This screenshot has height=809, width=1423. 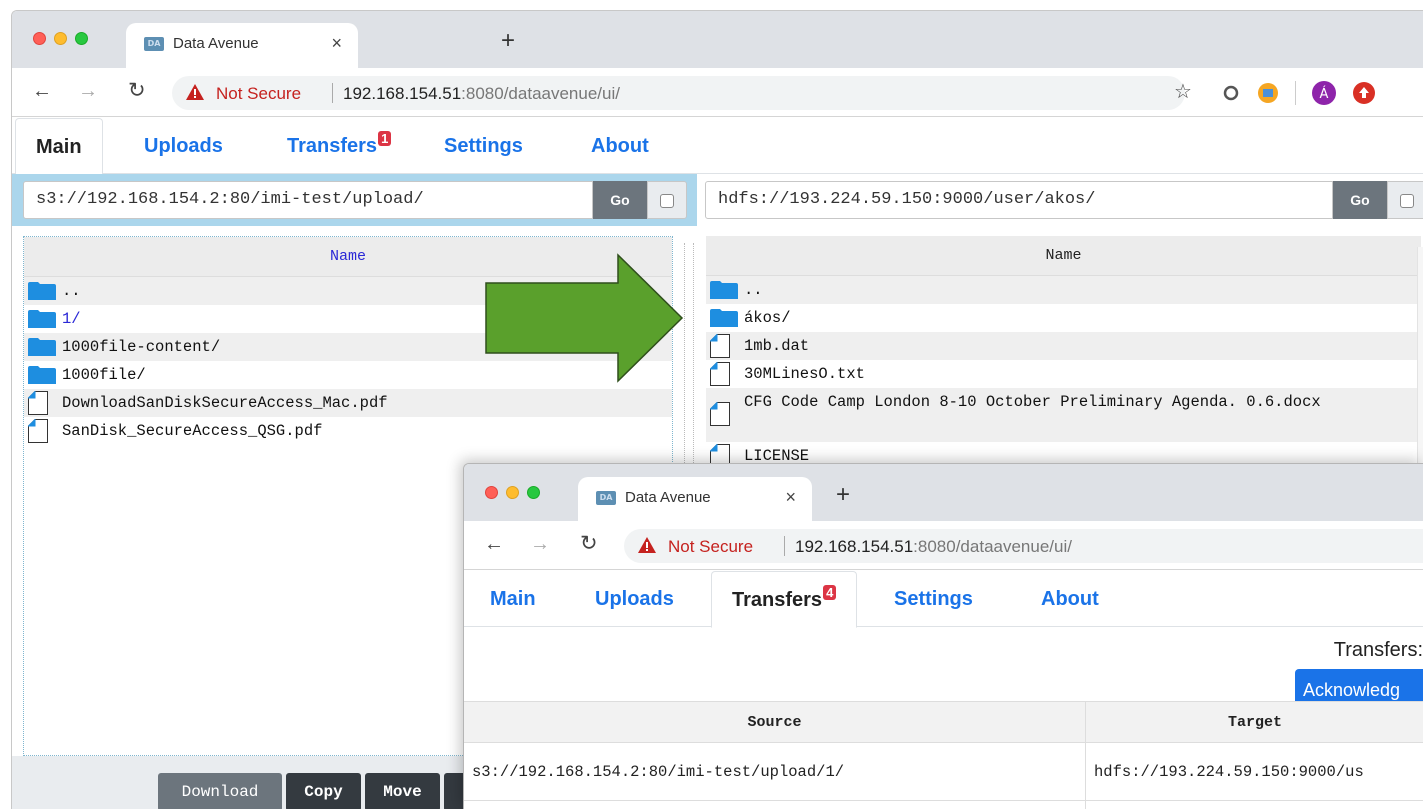 What do you see at coordinates (777, 346) in the screenshot?
I see `file-name: 1mb.dat` at bounding box center [777, 346].